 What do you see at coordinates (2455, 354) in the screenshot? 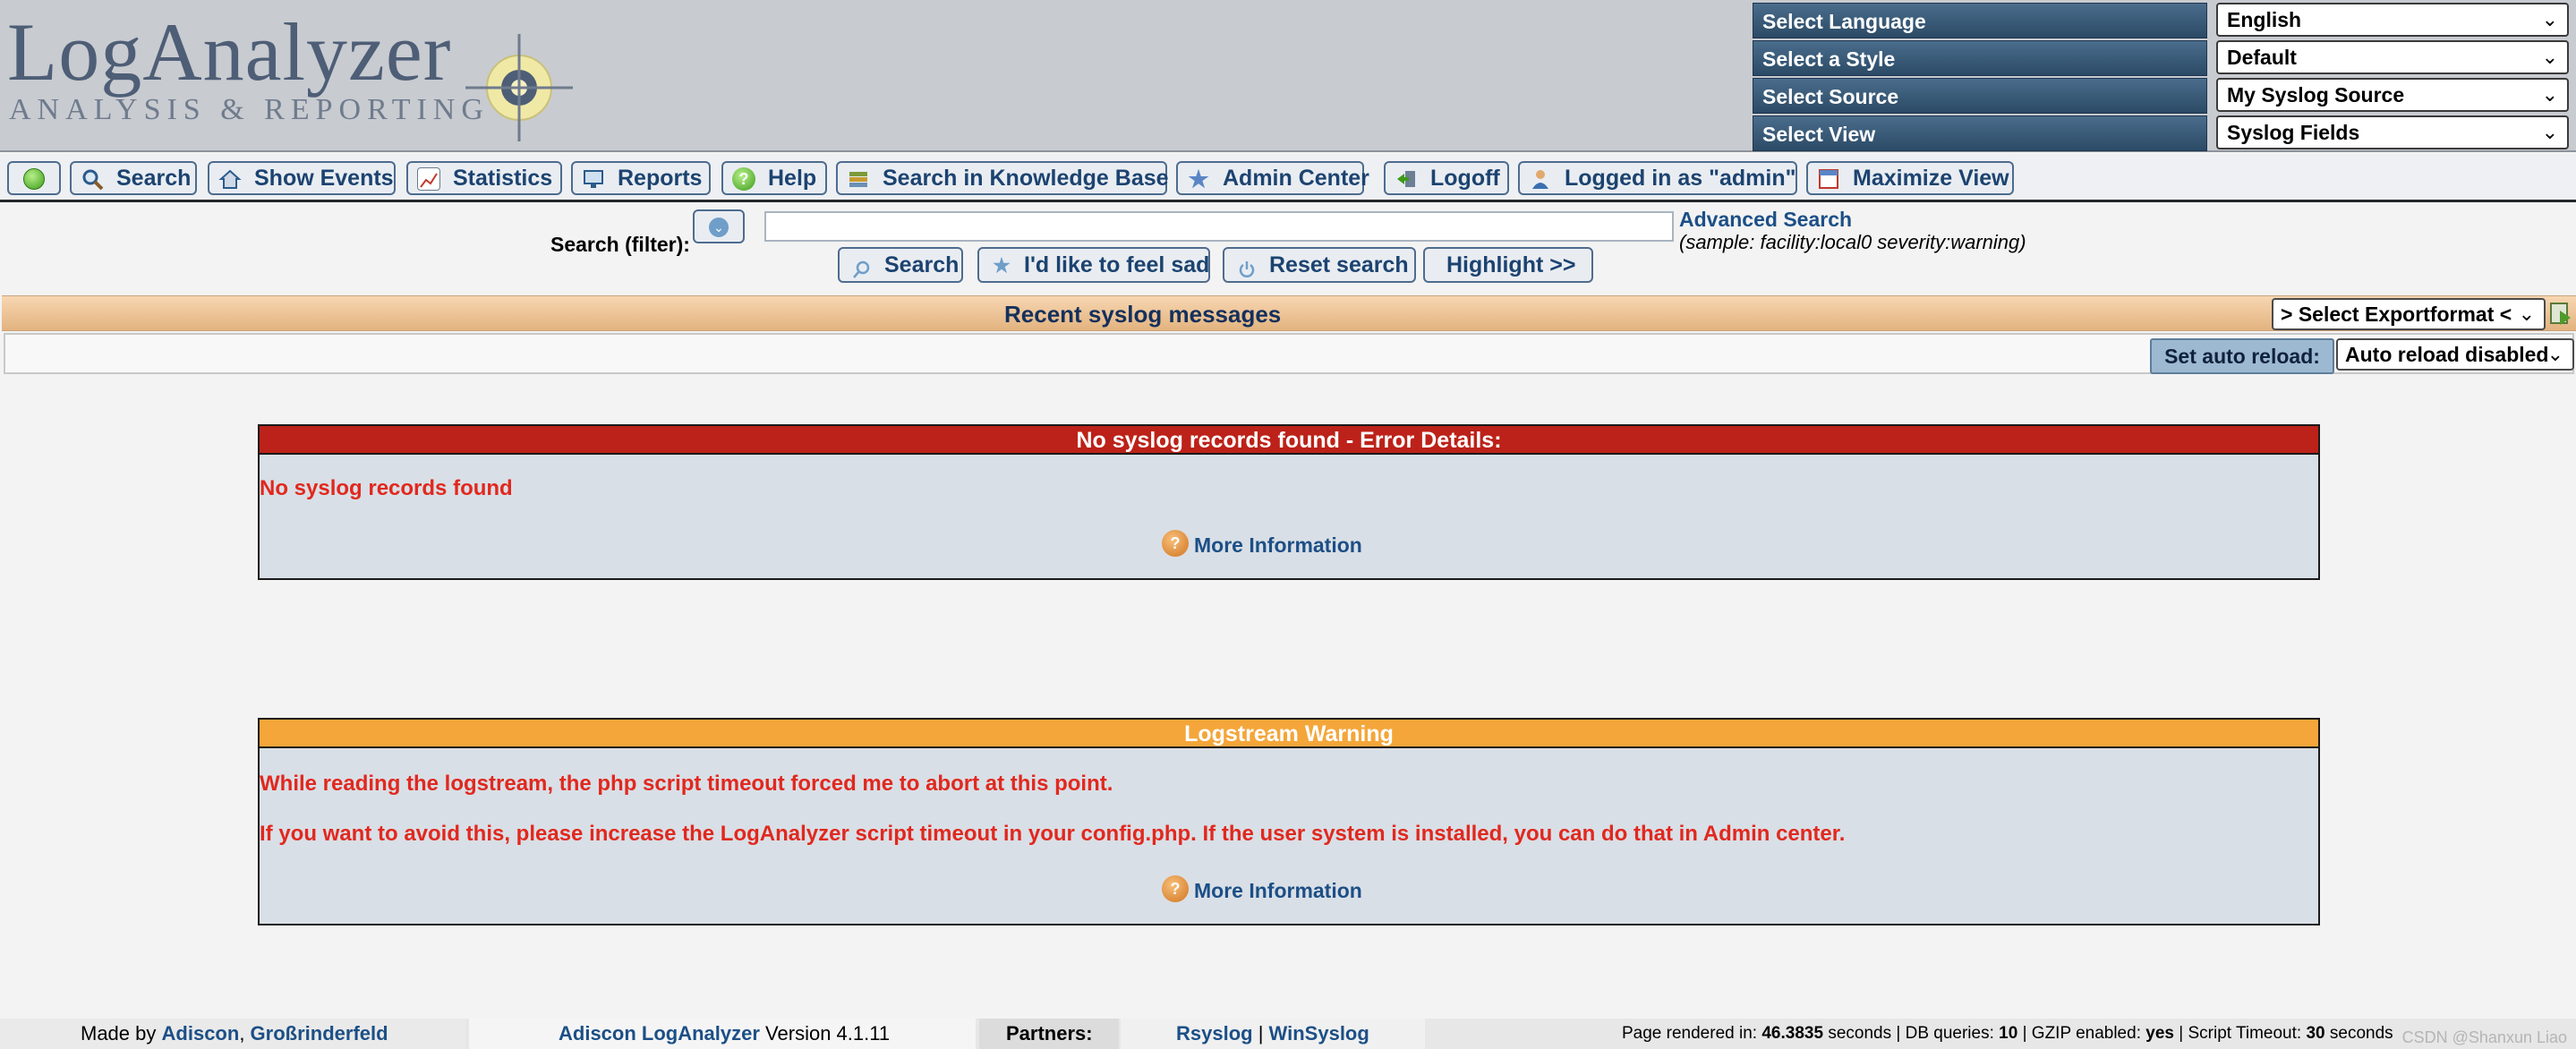
I see `auto-reload-select: Auto reload disabled ⌄` at bounding box center [2455, 354].